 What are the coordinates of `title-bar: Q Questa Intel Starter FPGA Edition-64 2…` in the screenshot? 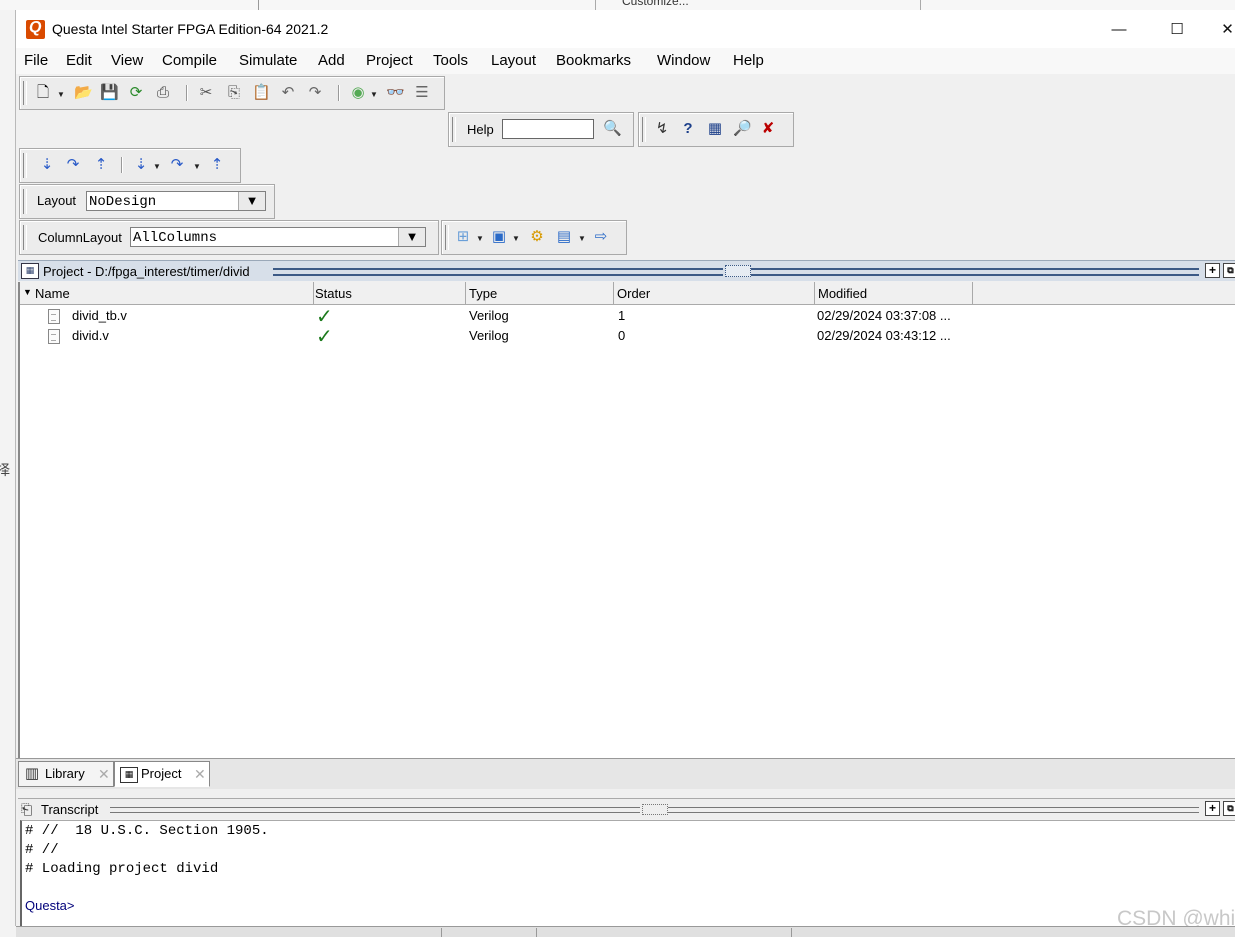 It's located at (625, 29).